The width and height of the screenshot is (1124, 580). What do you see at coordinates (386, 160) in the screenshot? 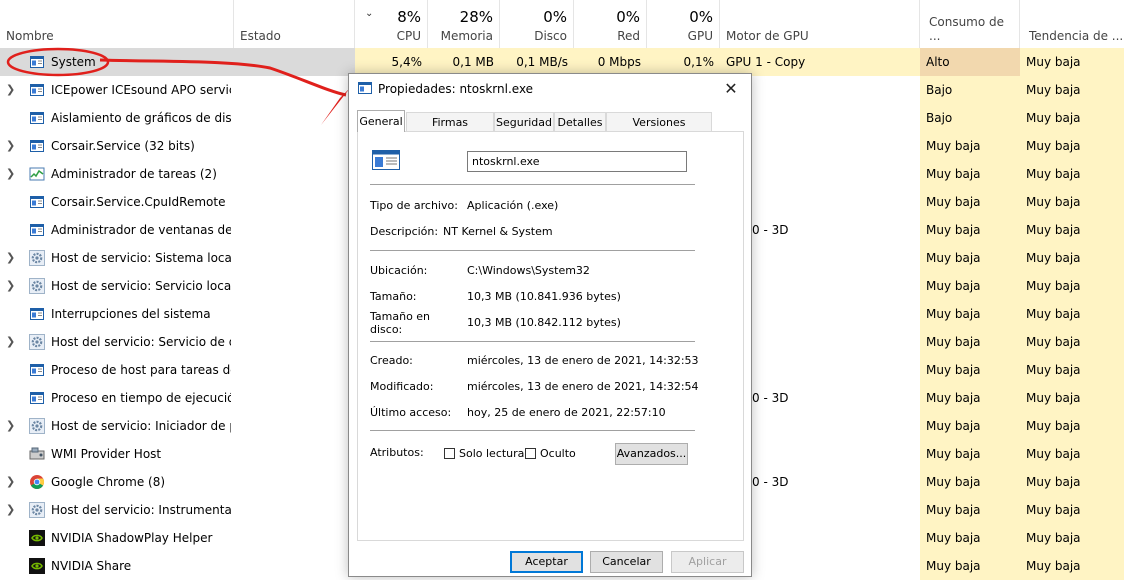
I see `exe-file-icon` at bounding box center [386, 160].